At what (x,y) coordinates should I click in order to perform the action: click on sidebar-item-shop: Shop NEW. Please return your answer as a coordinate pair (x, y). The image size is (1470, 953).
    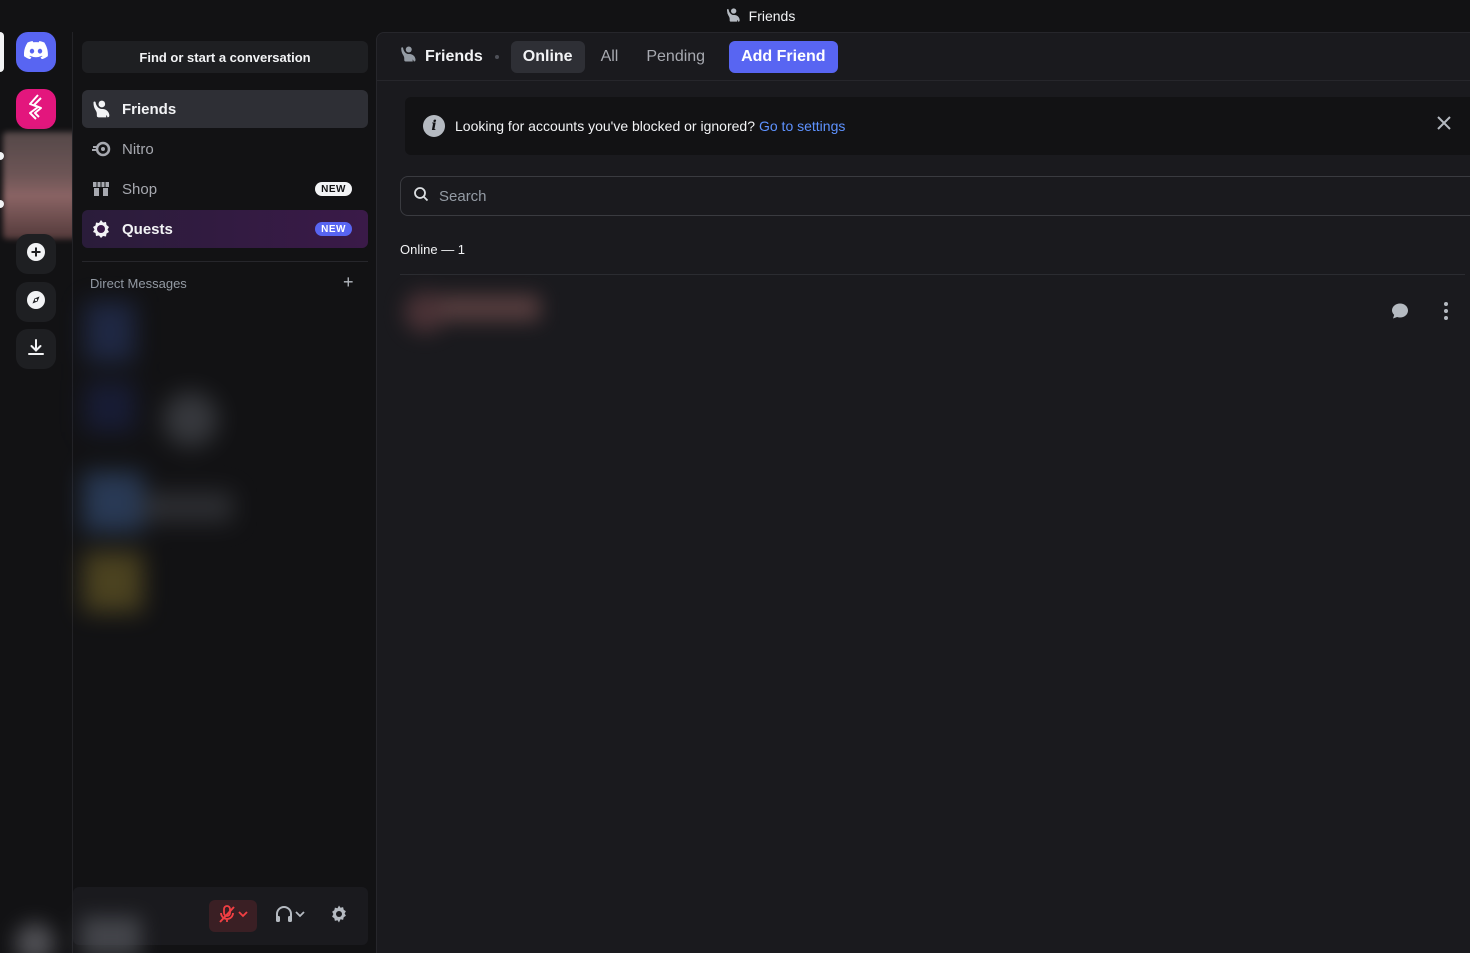
    Looking at the image, I should click on (225, 189).